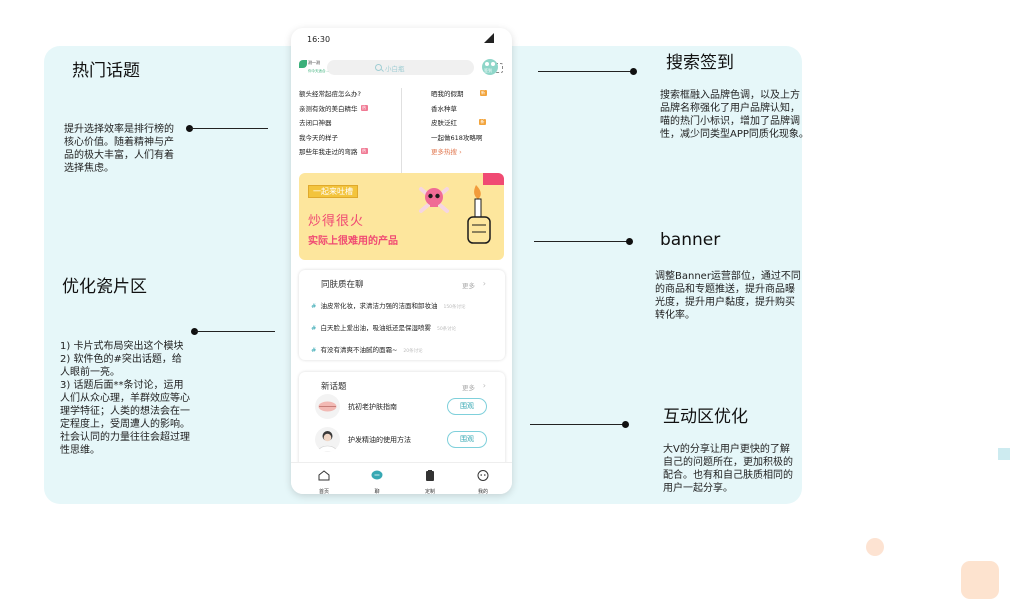 This screenshot has width=1010, height=600. I want to click on person-icon, so click(327, 441).